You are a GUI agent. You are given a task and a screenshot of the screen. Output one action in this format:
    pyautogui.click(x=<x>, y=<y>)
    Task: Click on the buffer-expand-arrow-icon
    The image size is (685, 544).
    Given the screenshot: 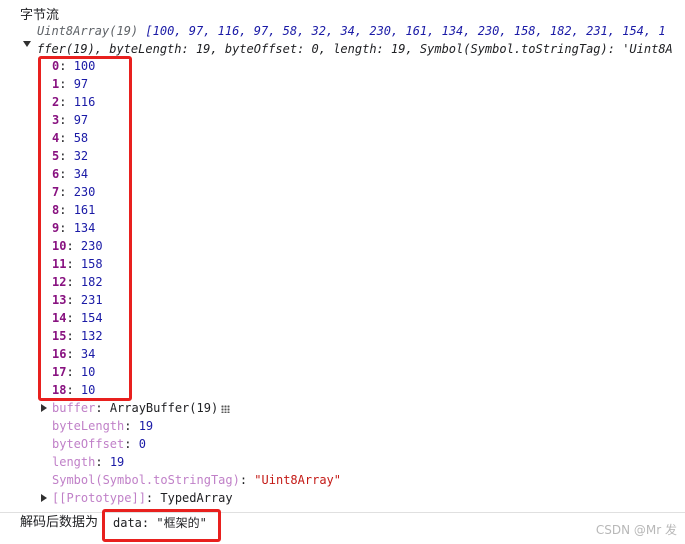 What is the action you would take?
    pyautogui.click(x=44, y=408)
    